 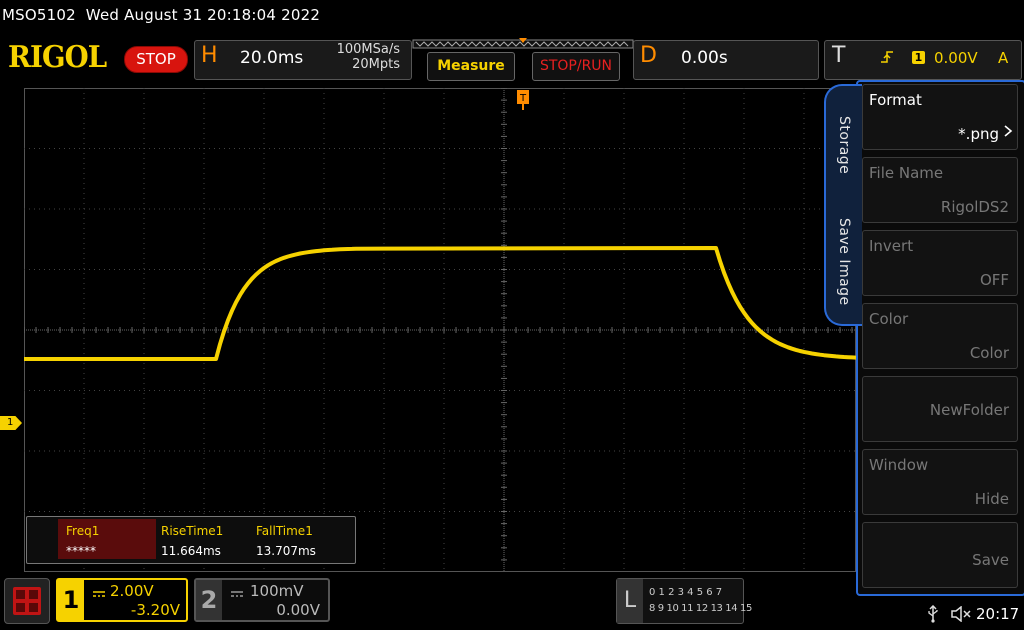 What do you see at coordinates (156, 59) in the screenshot?
I see `run-state-badge: STOP` at bounding box center [156, 59].